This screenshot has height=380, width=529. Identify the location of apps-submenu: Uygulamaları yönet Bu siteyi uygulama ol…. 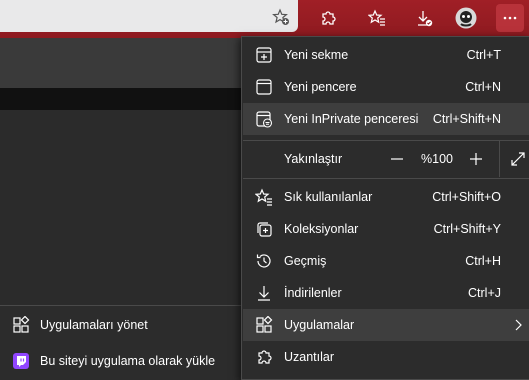
(122, 342).